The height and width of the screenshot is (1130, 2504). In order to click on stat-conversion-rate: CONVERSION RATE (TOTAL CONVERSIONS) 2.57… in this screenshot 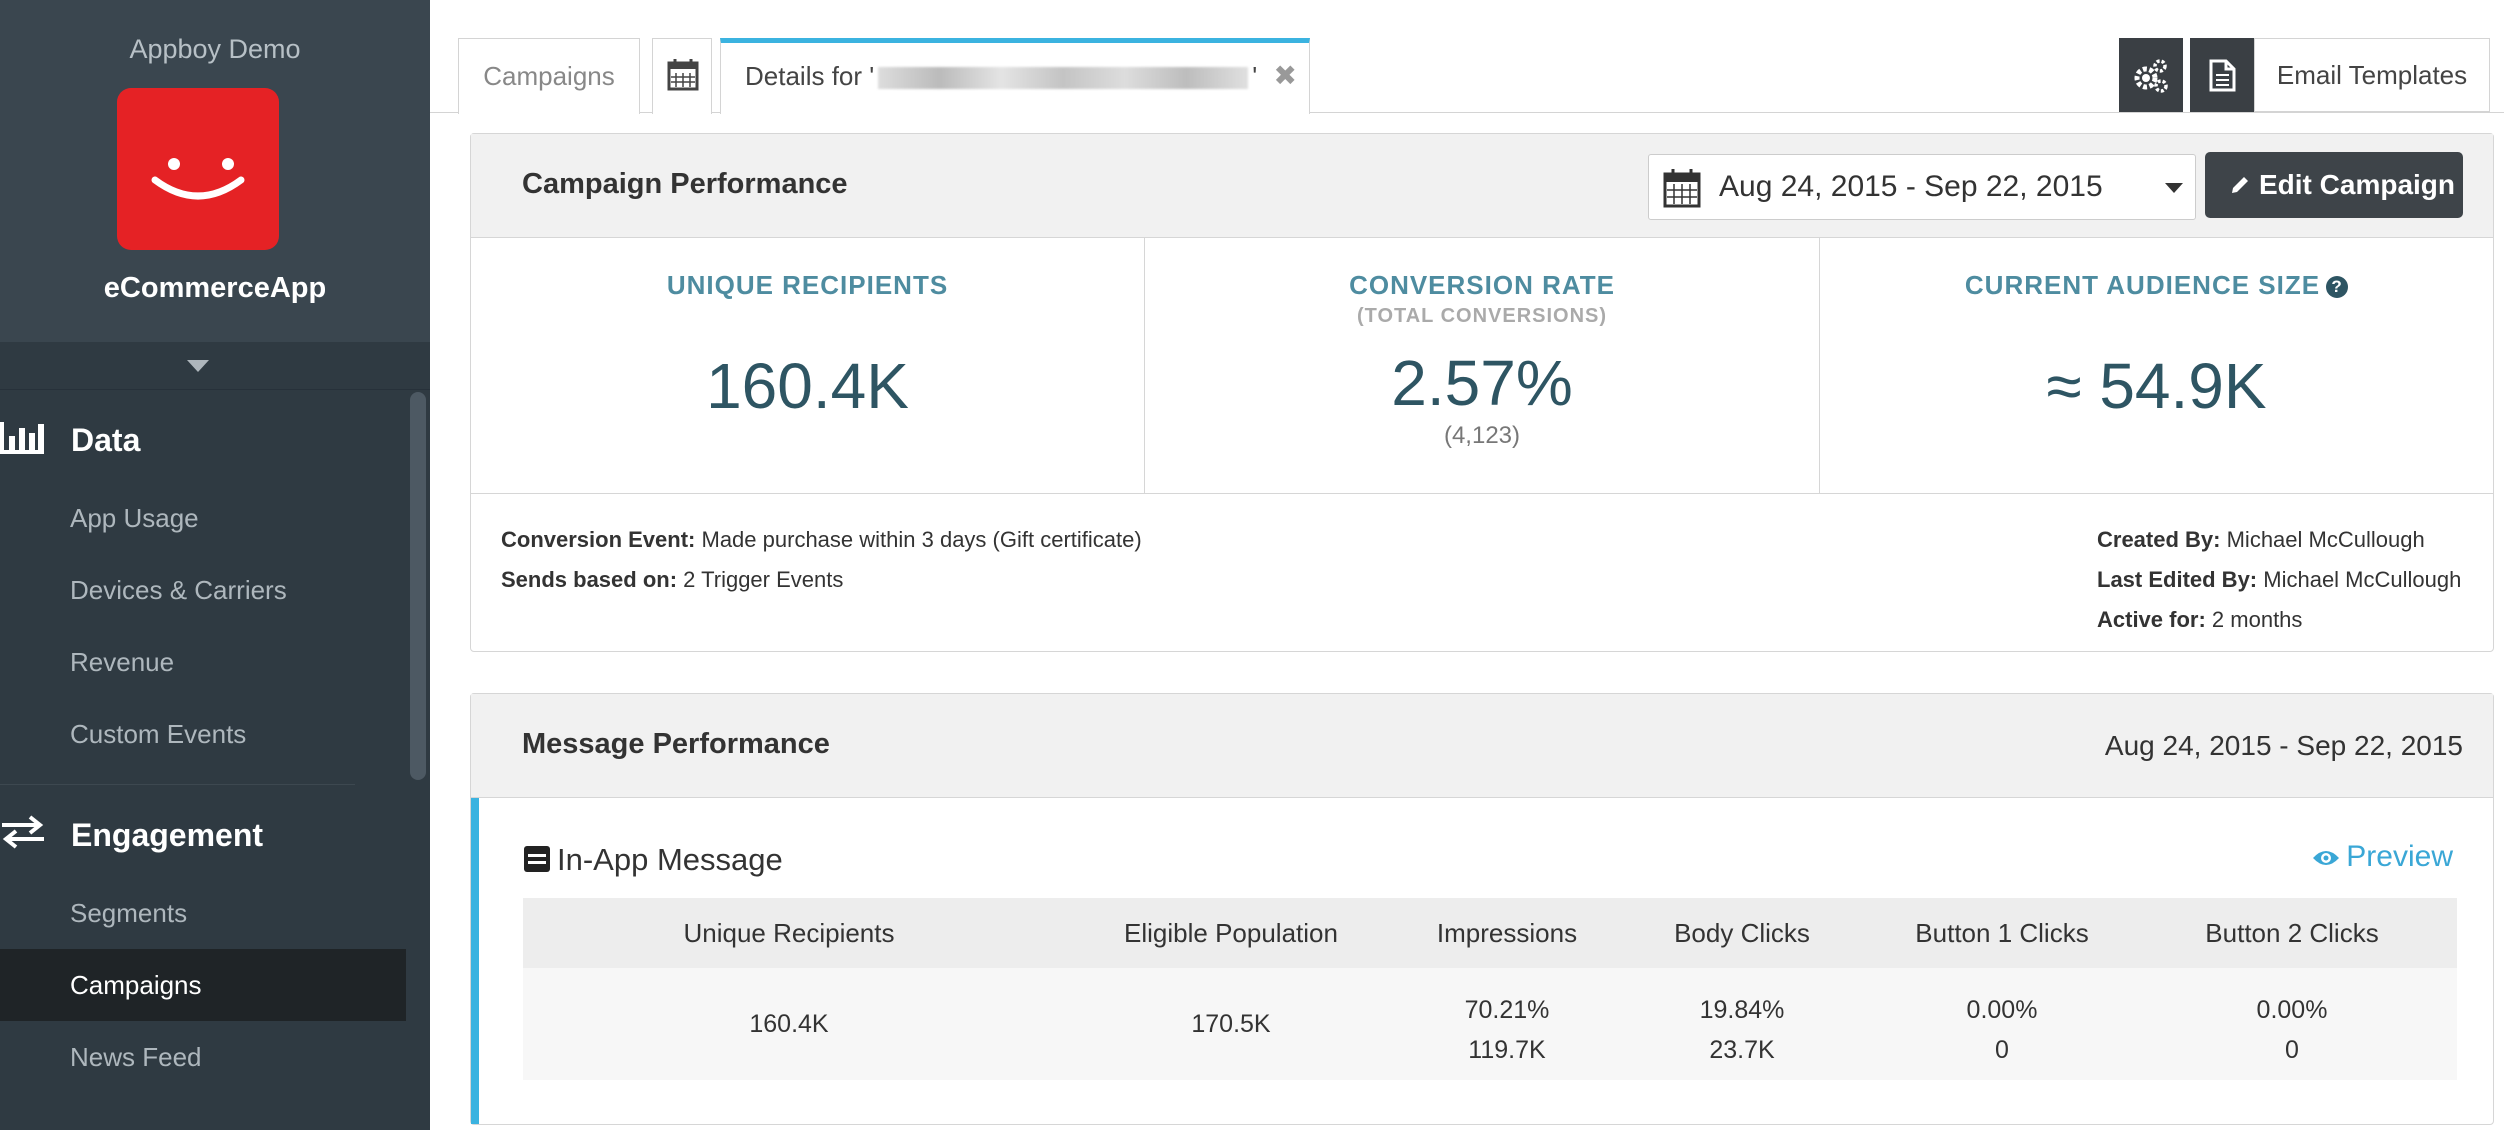, I will do `click(1481, 366)`.